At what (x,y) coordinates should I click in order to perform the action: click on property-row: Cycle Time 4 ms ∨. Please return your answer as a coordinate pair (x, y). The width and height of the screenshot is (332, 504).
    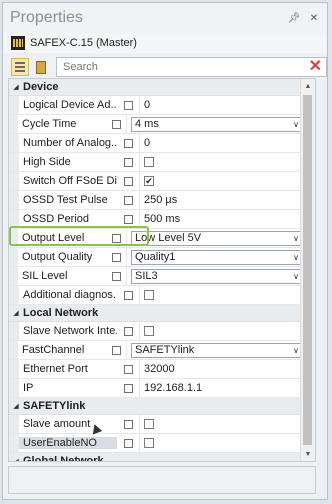
    Looking at the image, I should click on (156, 124).